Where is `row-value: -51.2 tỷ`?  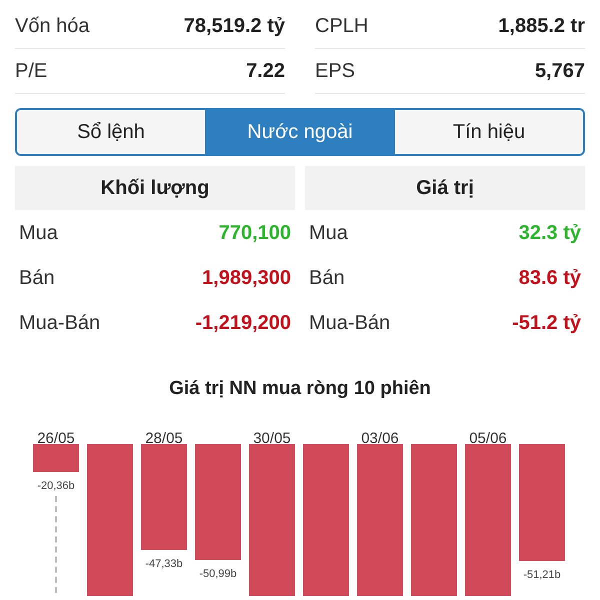 row-value: -51.2 tỷ is located at coordinates (546, 323).